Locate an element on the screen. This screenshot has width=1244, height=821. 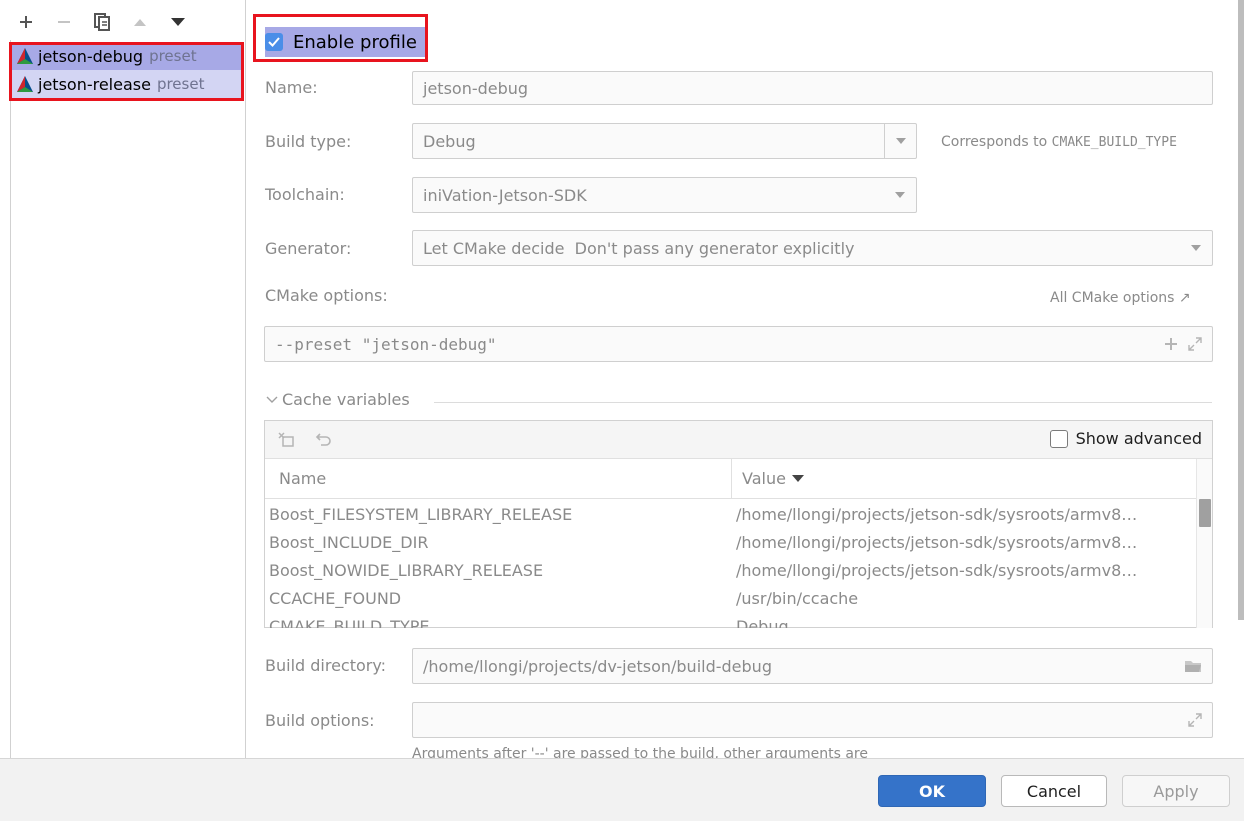
cmake-options-label: CMake options: is located at coordinates (326, 295).